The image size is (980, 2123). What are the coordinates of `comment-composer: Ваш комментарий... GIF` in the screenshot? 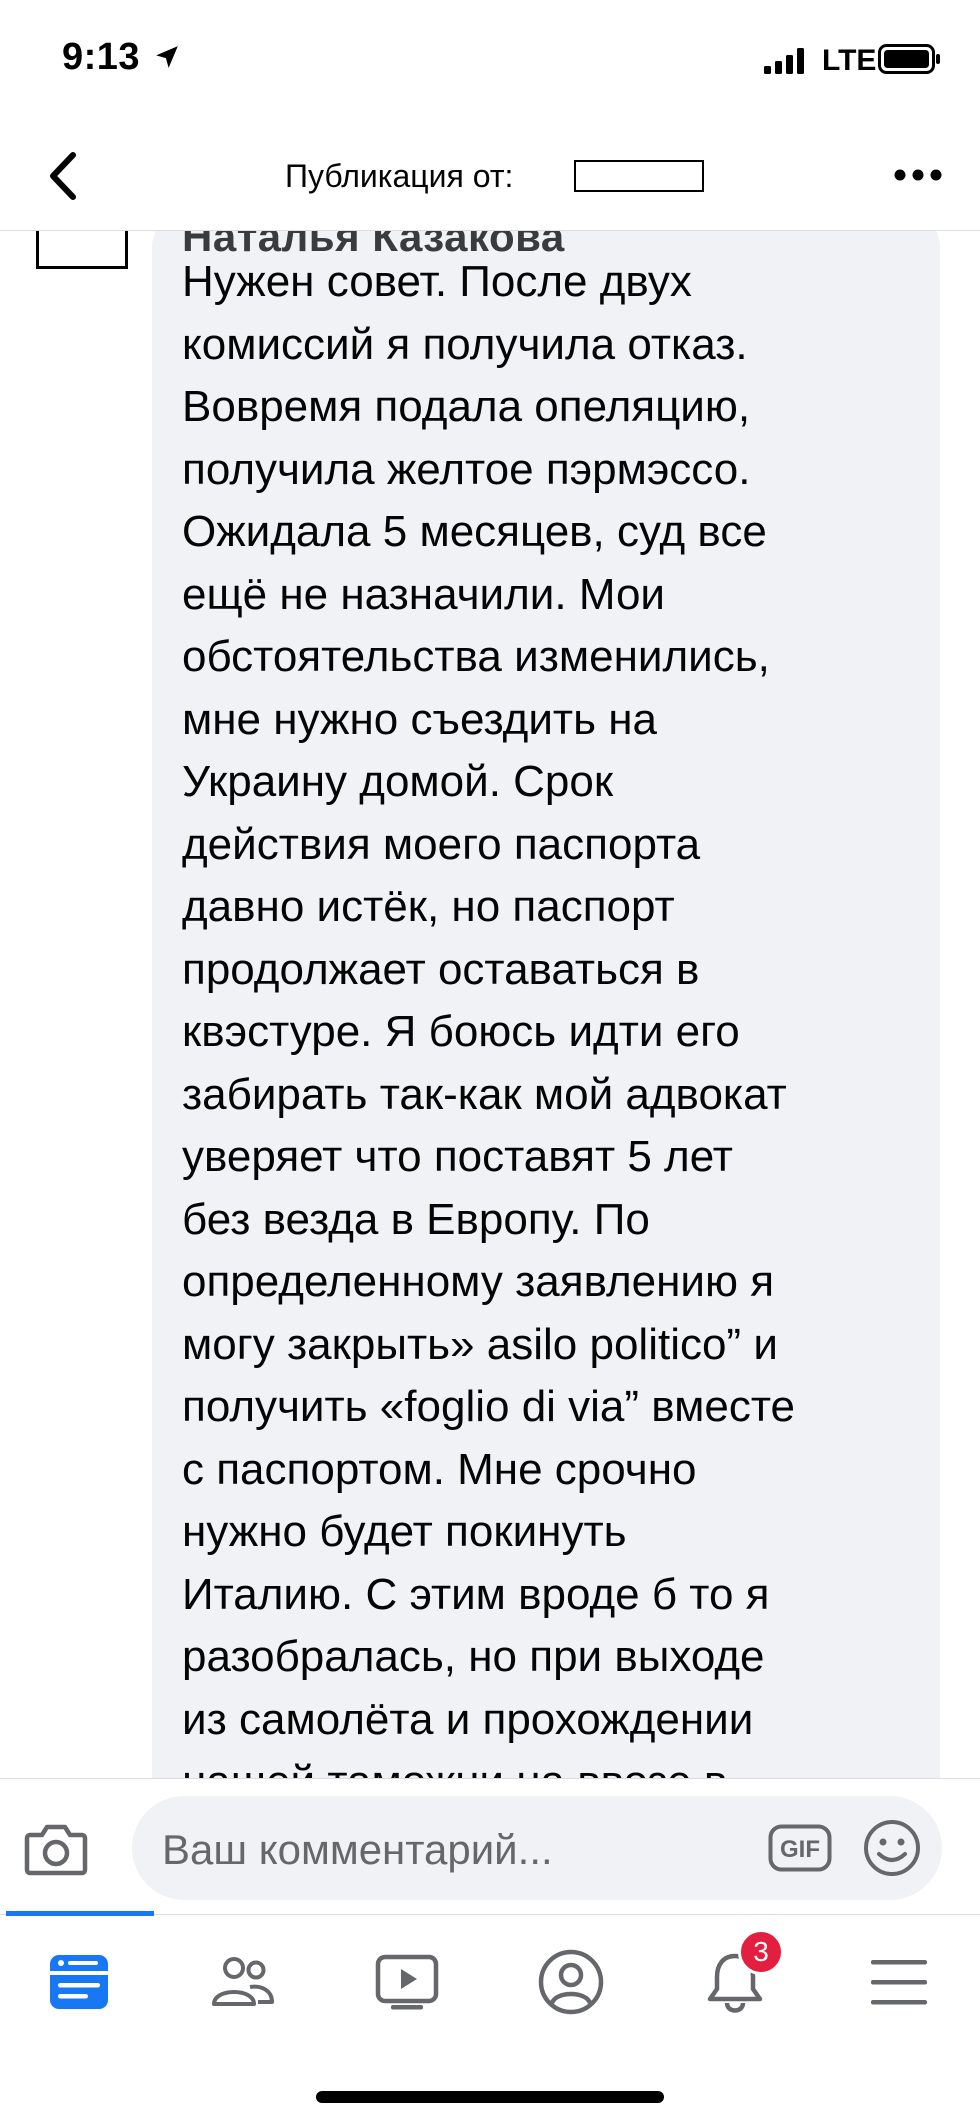 It's located at (490, 1846).